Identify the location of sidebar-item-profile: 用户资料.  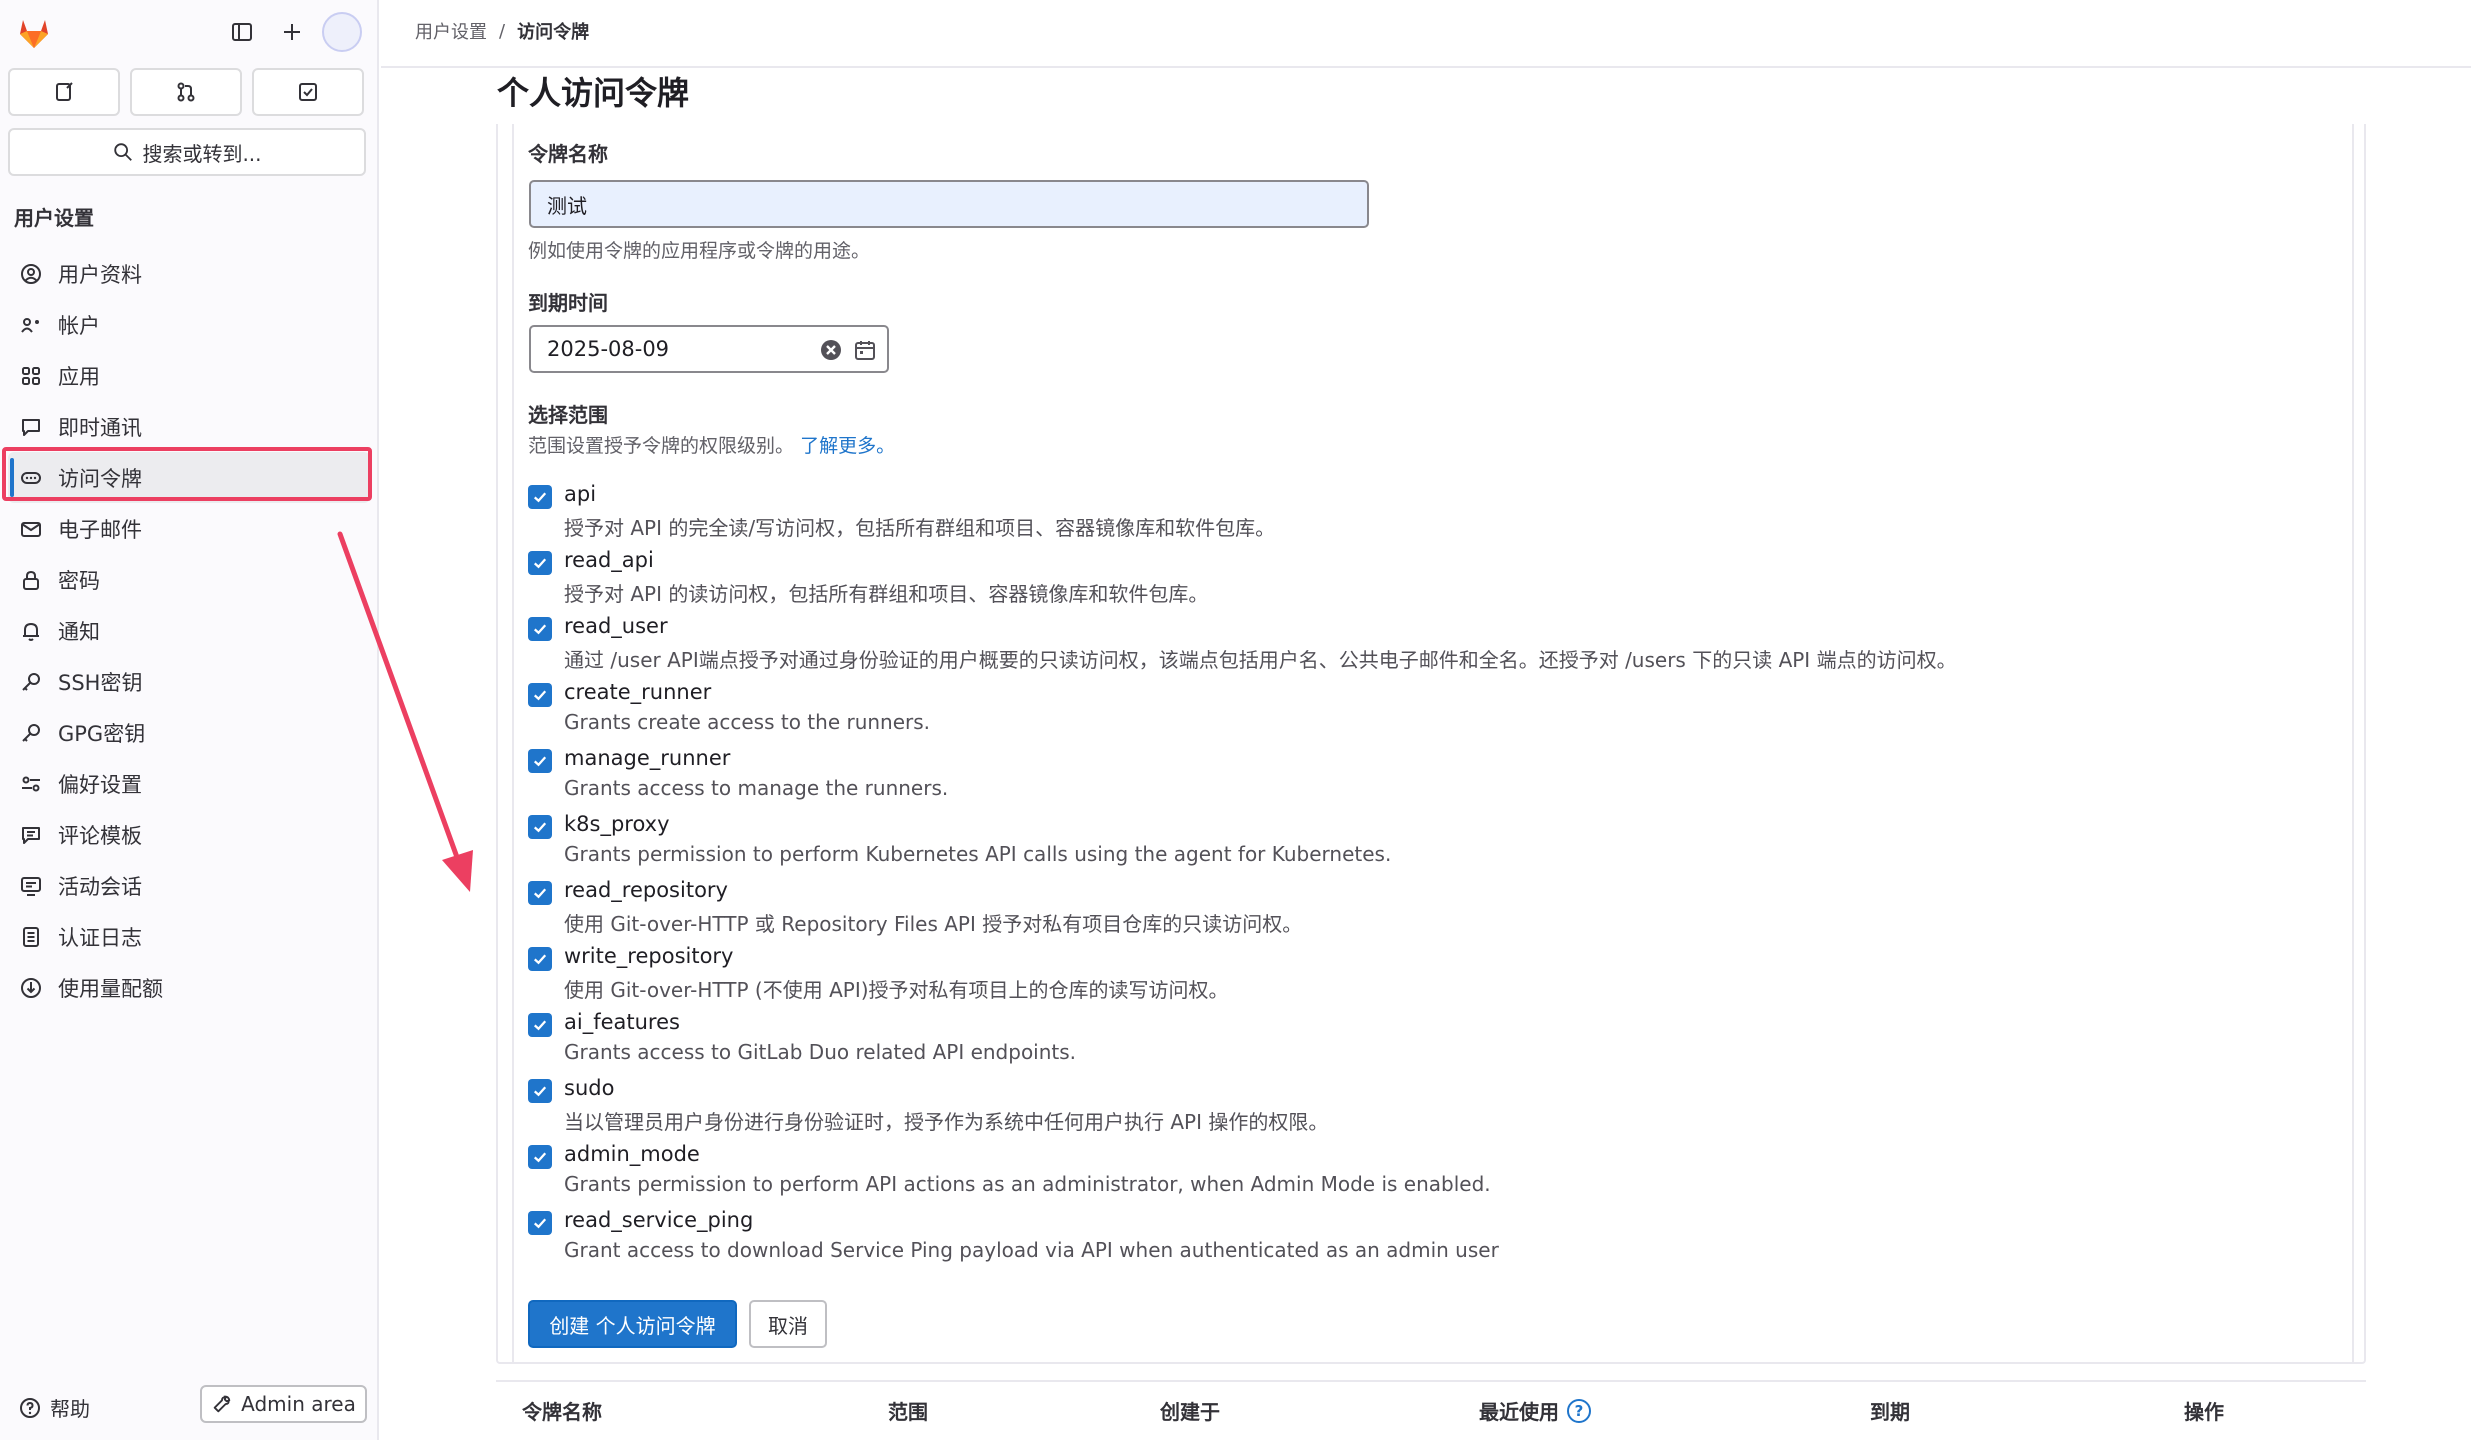
(189, 273).